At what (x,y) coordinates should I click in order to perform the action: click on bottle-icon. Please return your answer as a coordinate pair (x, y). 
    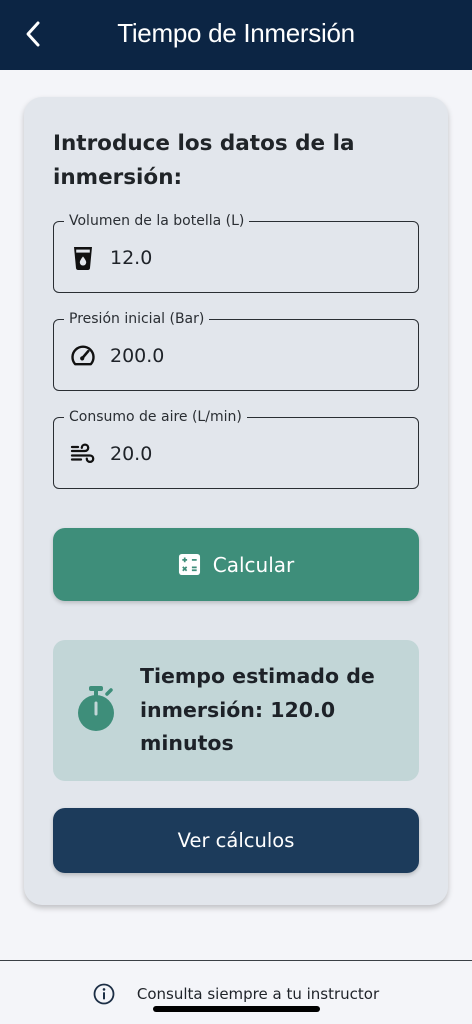
    Looking at the image, I should click on (83, 258).